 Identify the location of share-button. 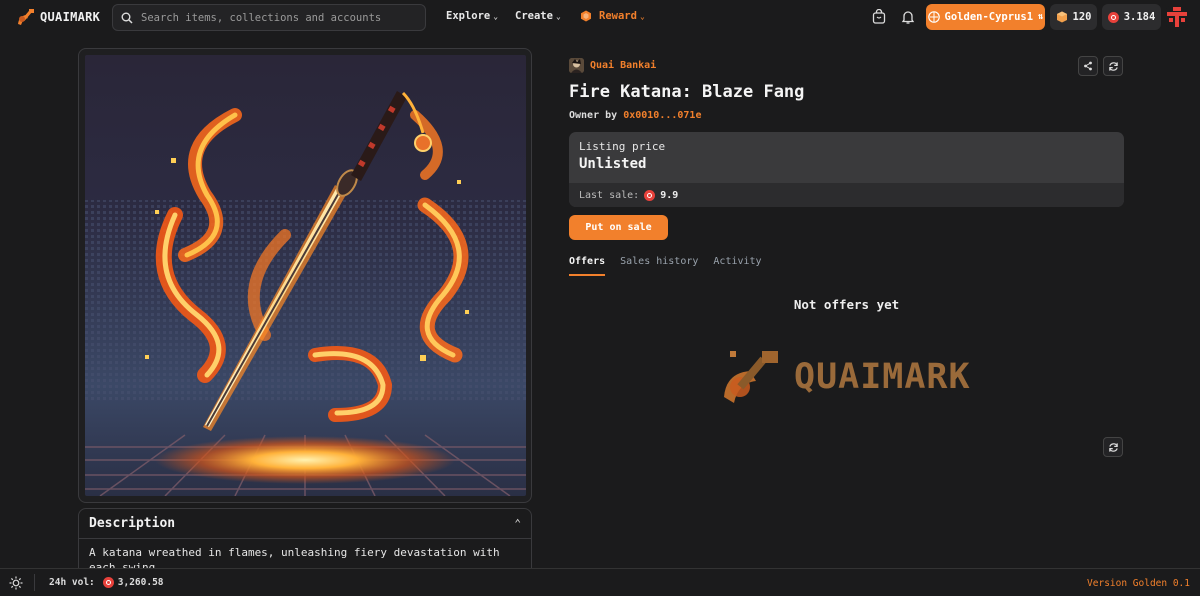
(1088, 66).